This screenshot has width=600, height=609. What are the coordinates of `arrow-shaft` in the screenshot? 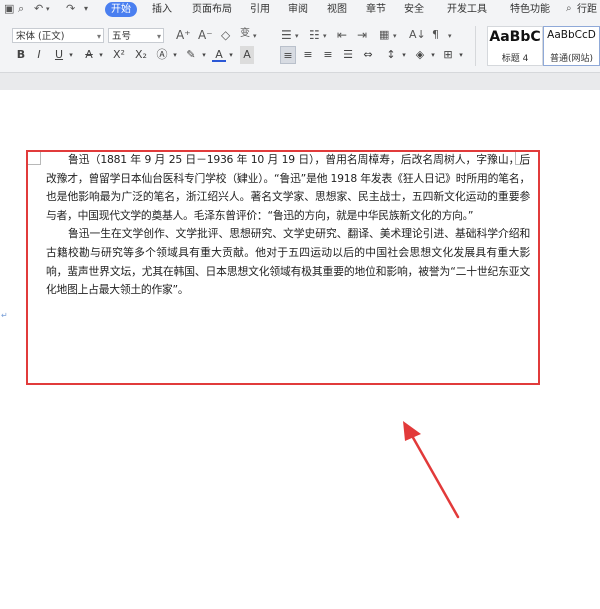 It's located at (434, 475).